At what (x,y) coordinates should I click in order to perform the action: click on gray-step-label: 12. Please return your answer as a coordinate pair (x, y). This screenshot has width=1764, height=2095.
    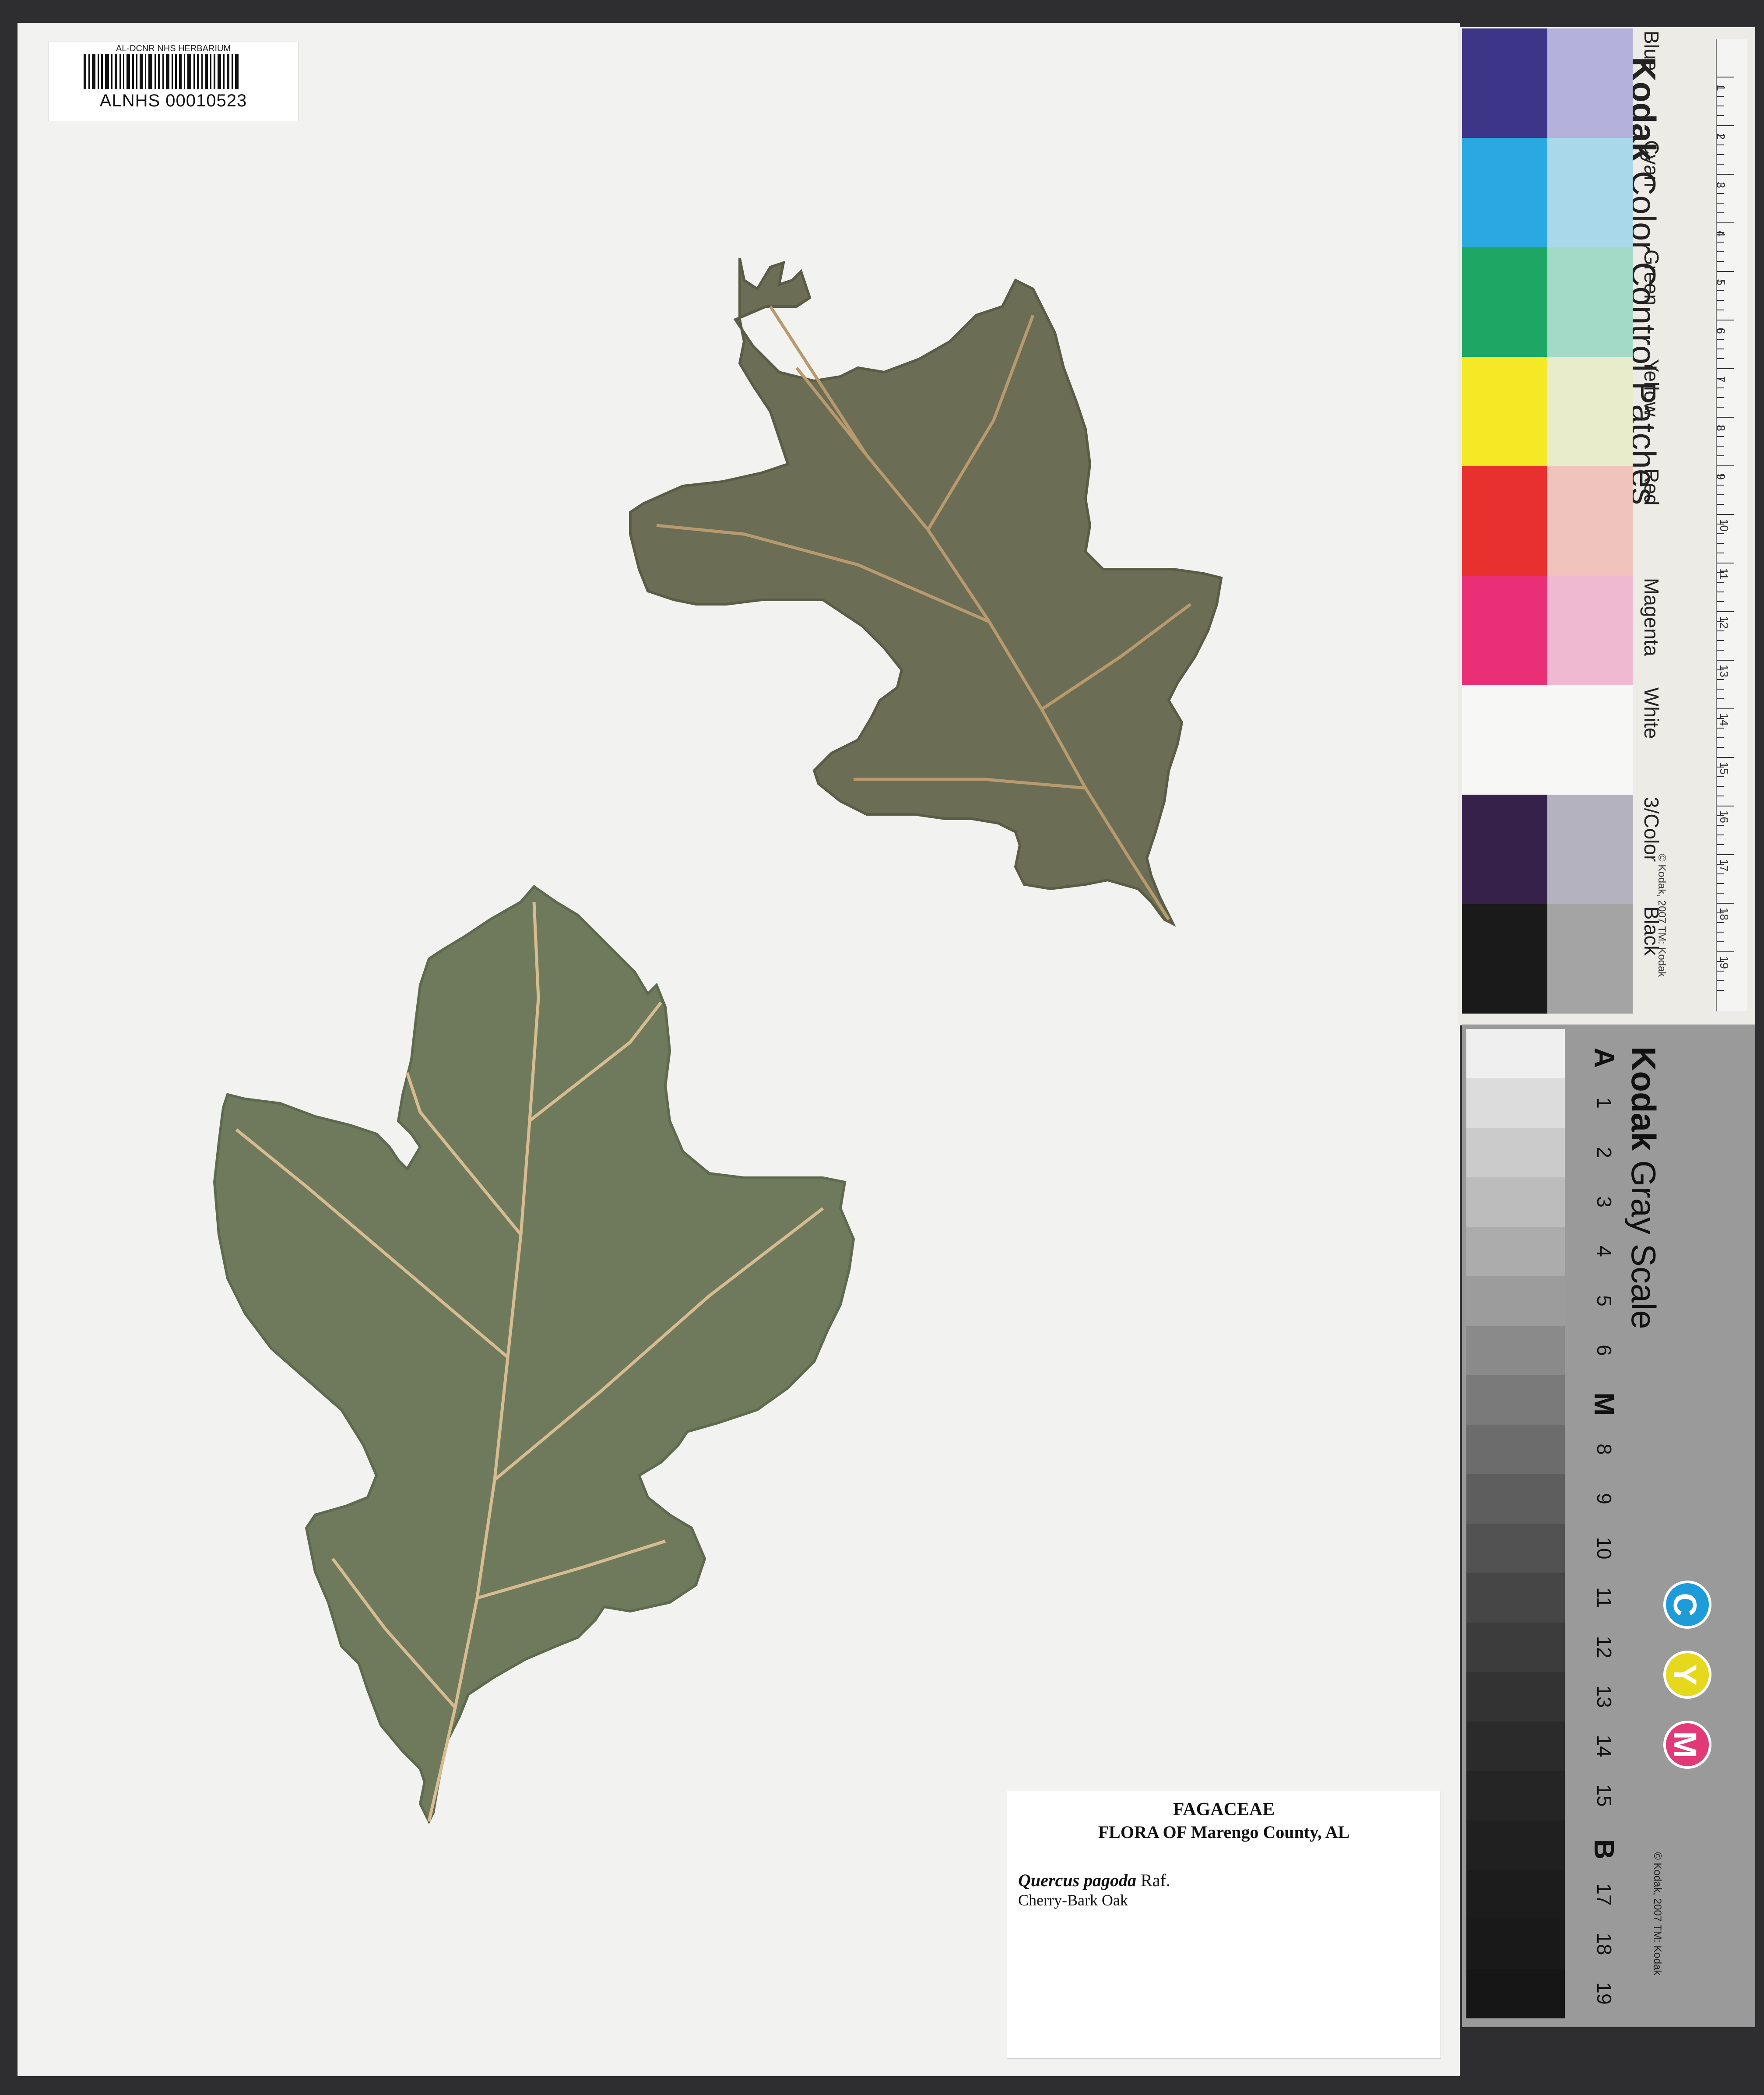
    Looking at the image, I should click on (1604, 1646).